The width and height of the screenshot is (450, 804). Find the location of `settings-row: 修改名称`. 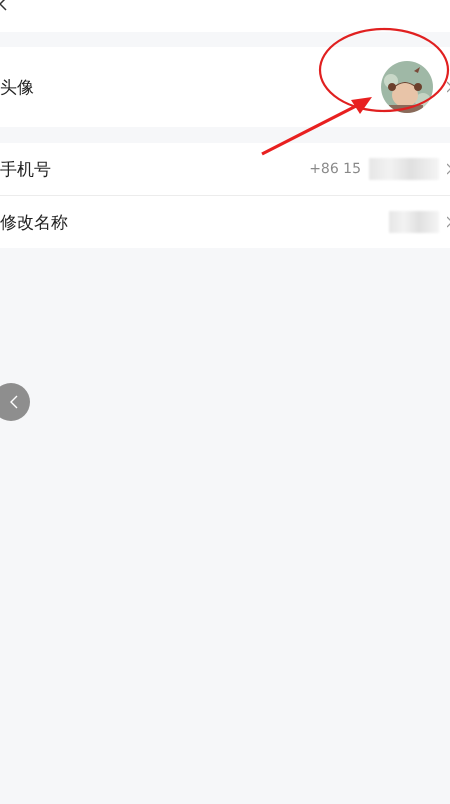

settings-row: 修改名称 is located at coordinates (225, 222).